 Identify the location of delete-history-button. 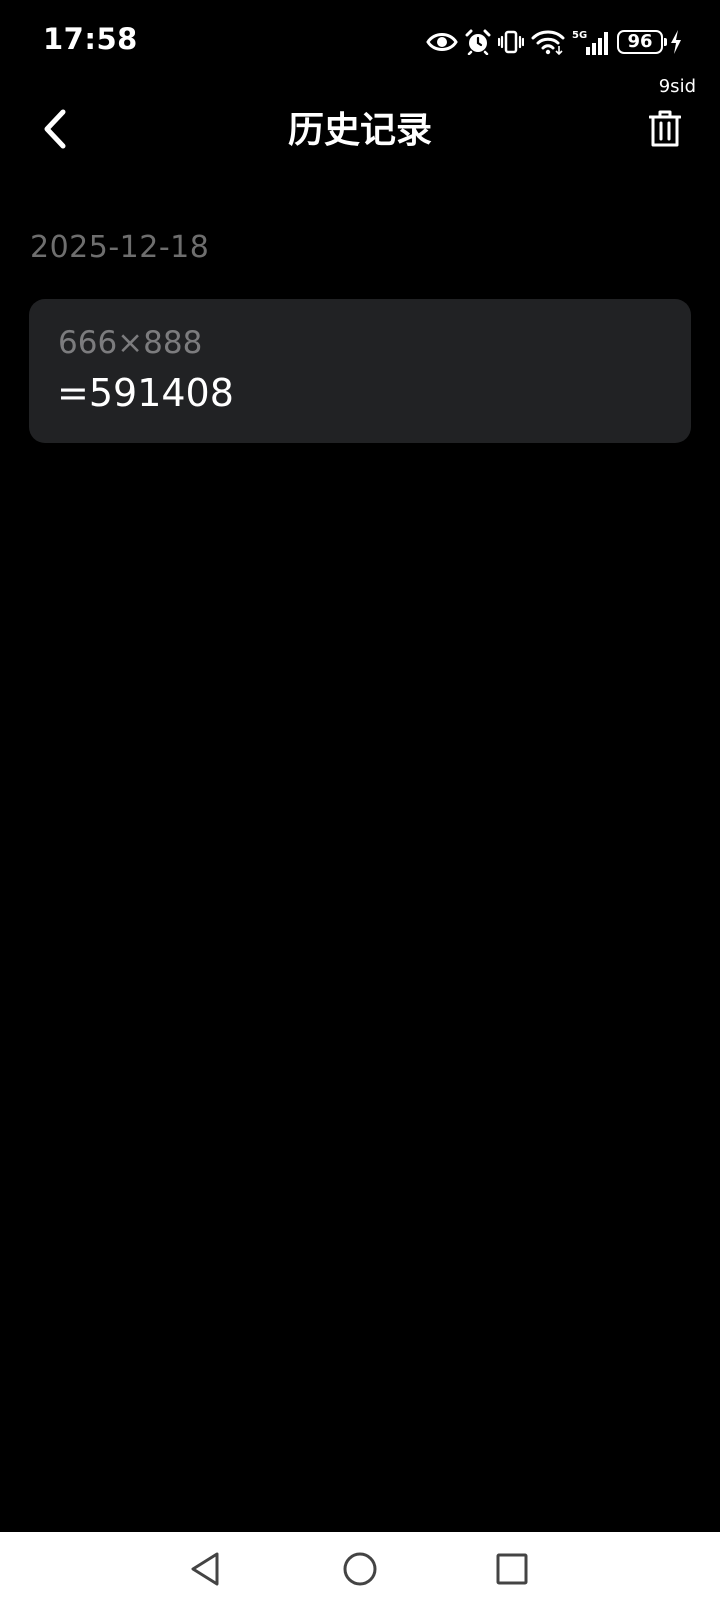
(665, 131).